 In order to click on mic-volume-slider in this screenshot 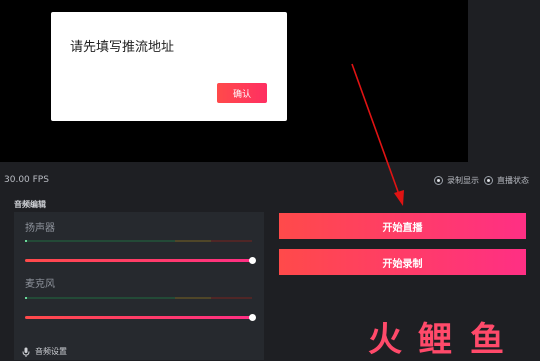, I will do `click(138, 317)`.